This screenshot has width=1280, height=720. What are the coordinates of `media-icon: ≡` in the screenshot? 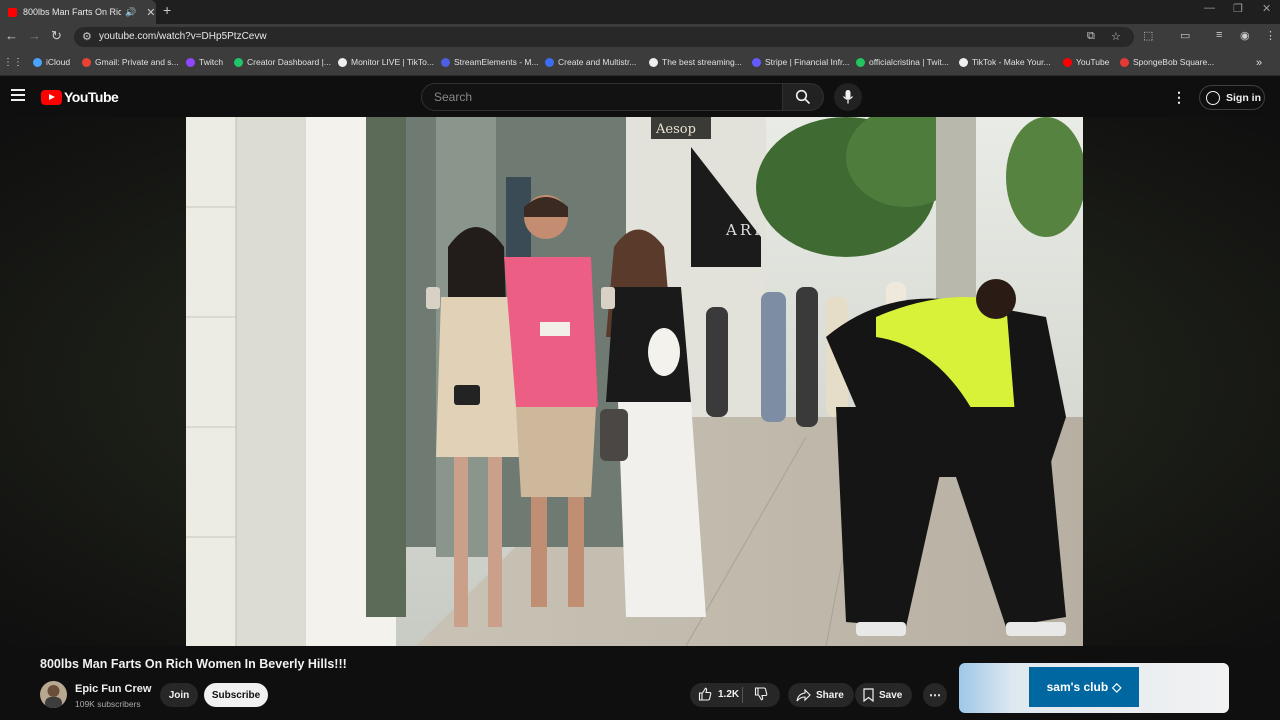 It's located at (1219, 35).